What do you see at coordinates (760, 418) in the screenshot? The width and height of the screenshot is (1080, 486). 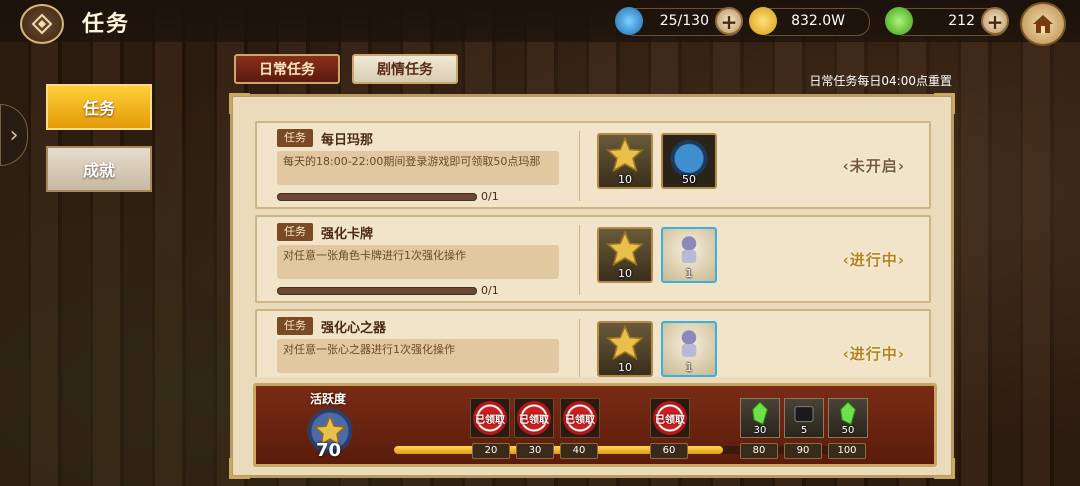 I see `activity-reward-80: 30` at bounding box center [760, 418].